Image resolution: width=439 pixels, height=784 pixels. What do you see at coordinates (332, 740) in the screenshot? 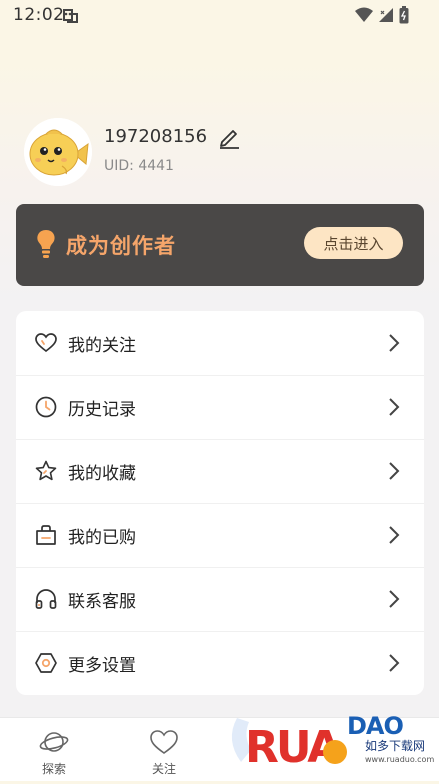
I see `watermark-logo: RUA DAO 如多下载网 www.ruaduo.com` at bounding box center [332, 740].